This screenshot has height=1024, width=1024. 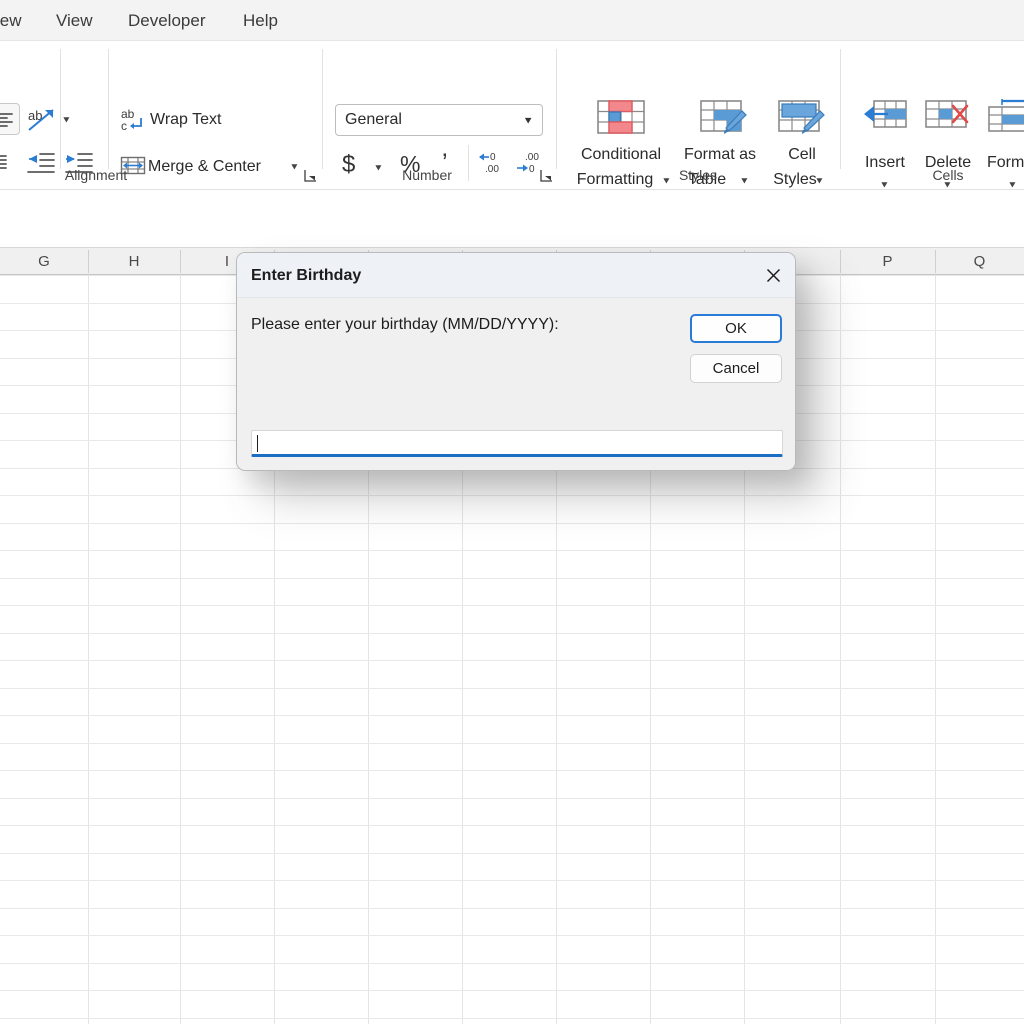 What do you see at coordinates (134, 119) in the screenshot?
I see `wrap-text-icon: ab c` at bounding box center [134, 119].